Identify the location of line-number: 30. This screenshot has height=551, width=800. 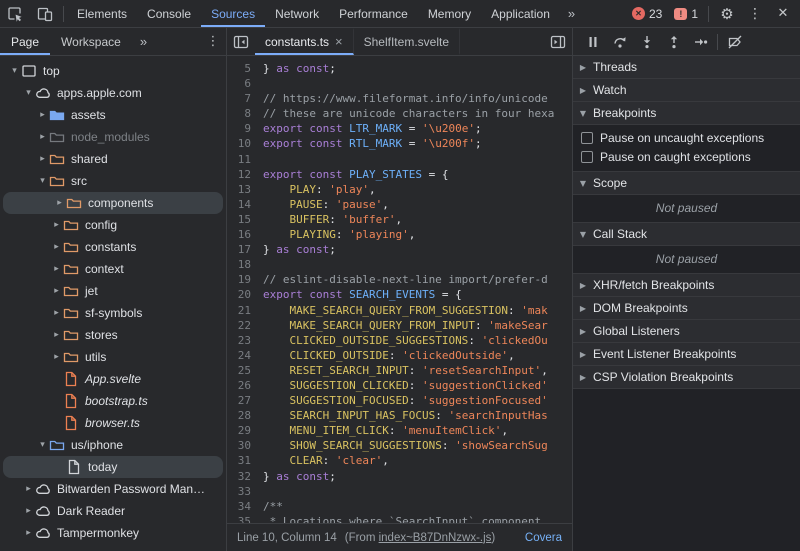
(245, 445).